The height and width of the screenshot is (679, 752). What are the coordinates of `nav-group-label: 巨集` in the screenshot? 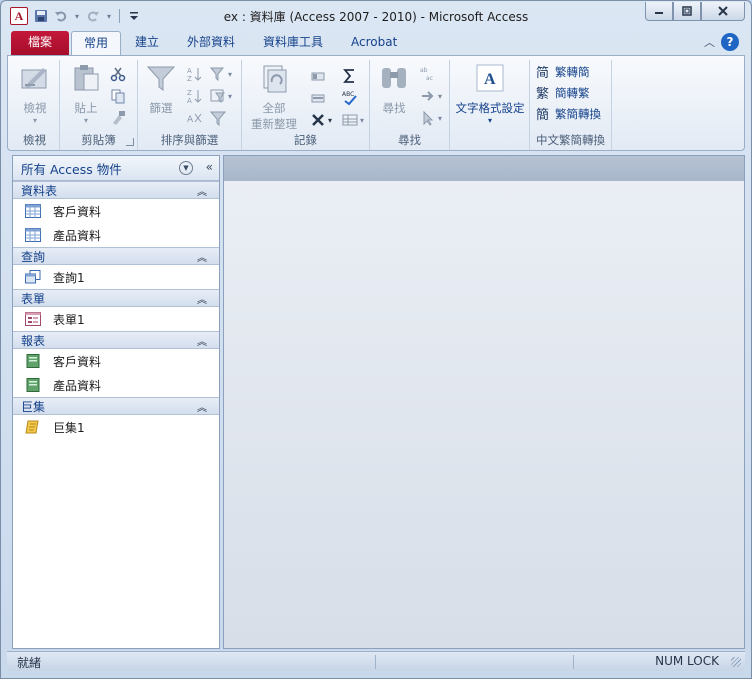 It's located at (33, 406).